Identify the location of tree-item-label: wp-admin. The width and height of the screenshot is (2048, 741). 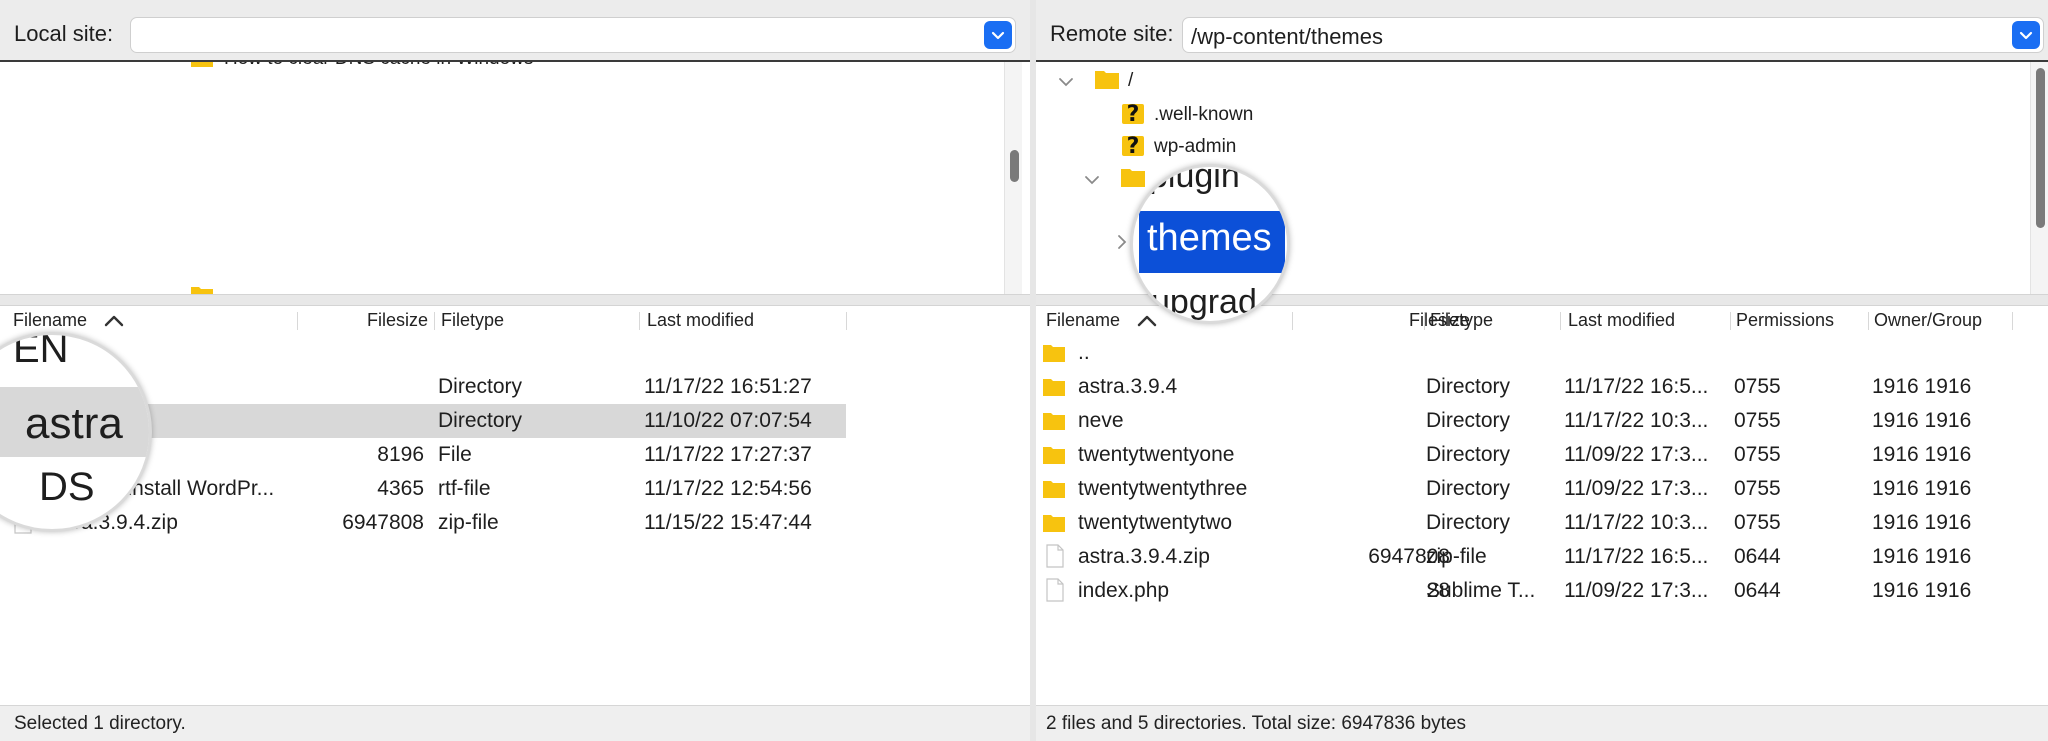
(1195, 146).